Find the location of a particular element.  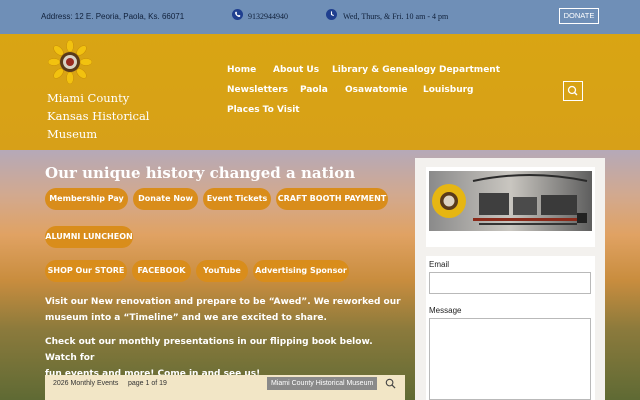

contact-form: Email Message is located at coordinates (510, 328).